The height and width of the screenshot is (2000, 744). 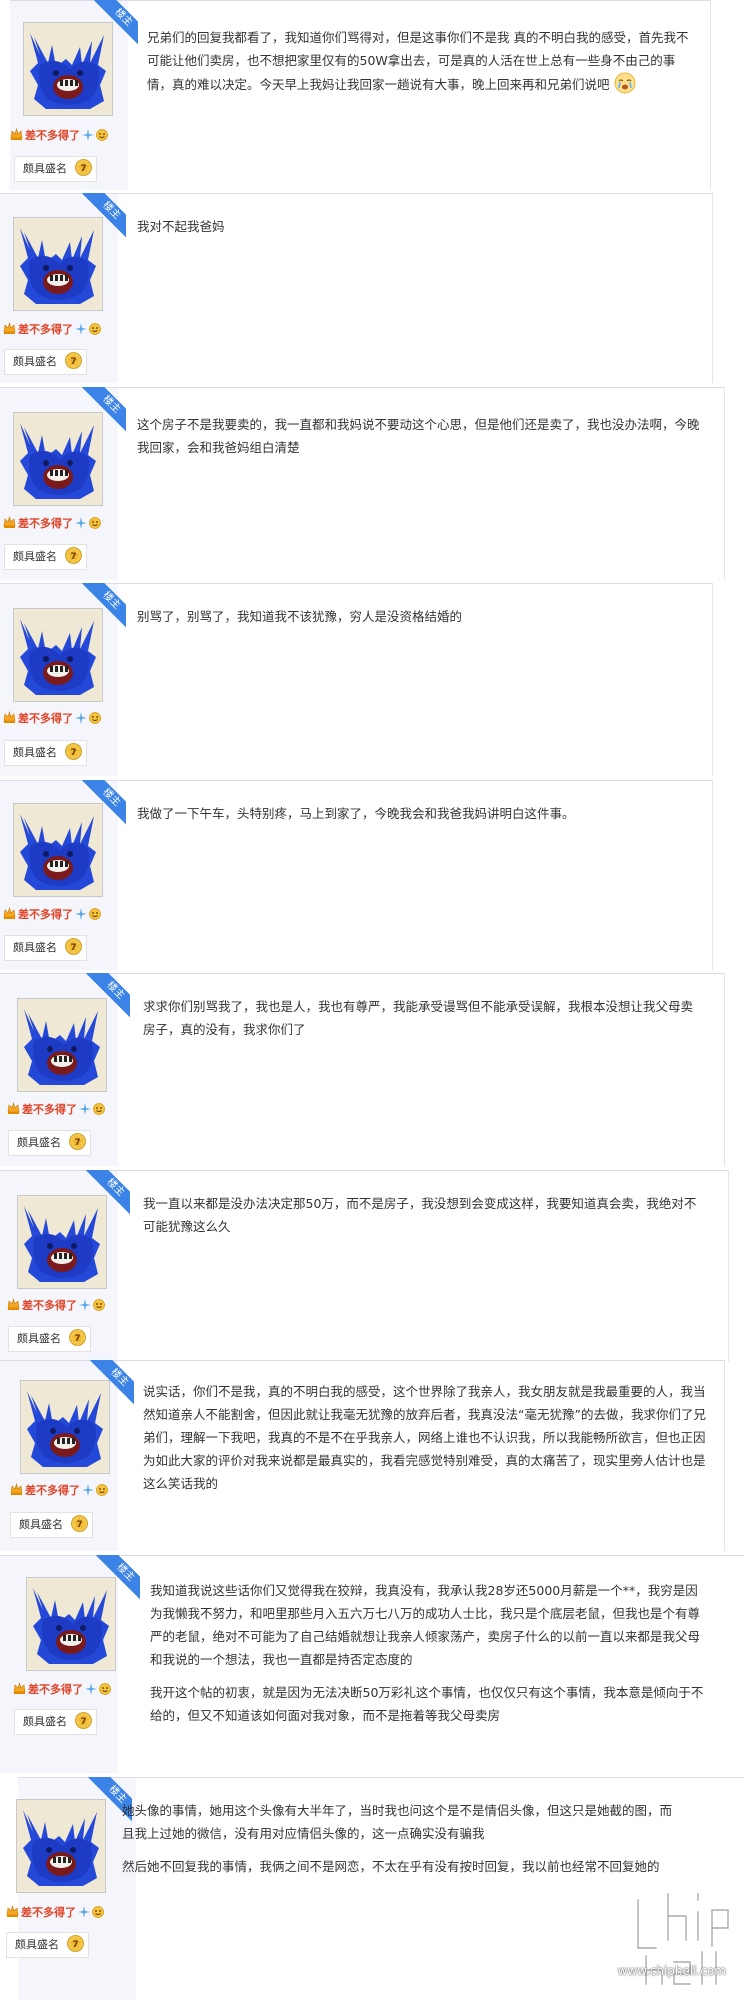 I want to click on post-content: 我对不起我爸妈, so click(x=417, y=231).